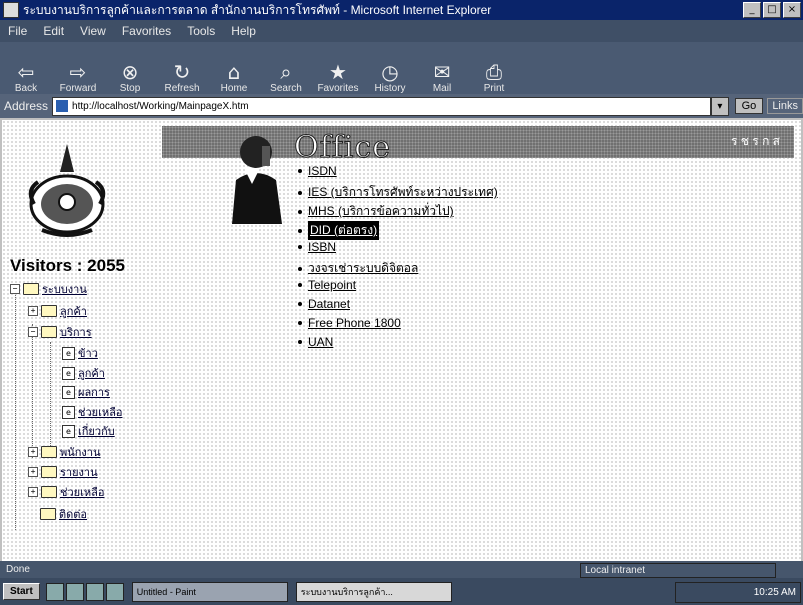 Image resolution: width=803 pixels, height=605 pixels. I want to click on history-icon: ◷, so click(390, 72).